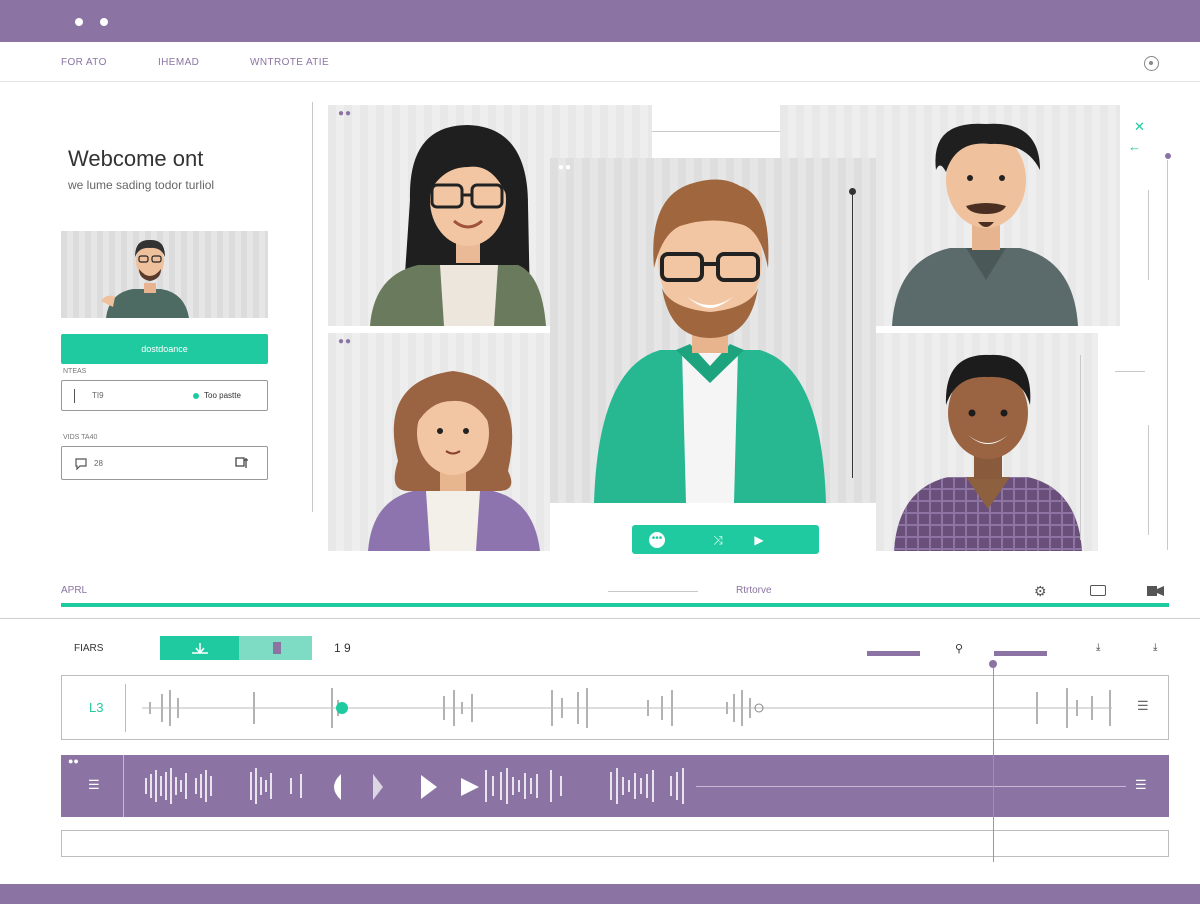 This screenshot has width=1200, height=904. What do you see at coordinates (600, 894) in the screenshot?
I see `window-footer` at bounding box center [600, 894].